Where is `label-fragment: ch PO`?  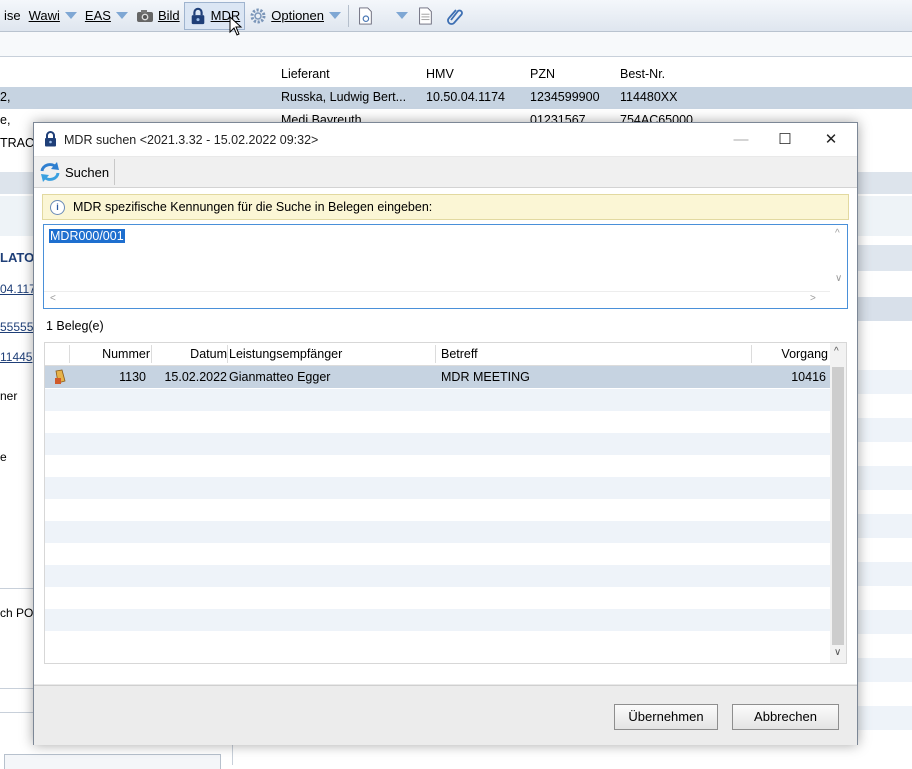
label-fragment: ch PO is located at coordinates (17, 613).